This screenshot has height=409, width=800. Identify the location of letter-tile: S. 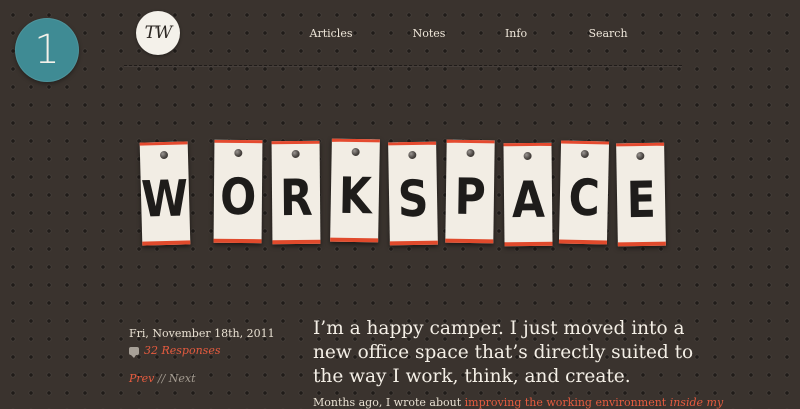
(413, 193).